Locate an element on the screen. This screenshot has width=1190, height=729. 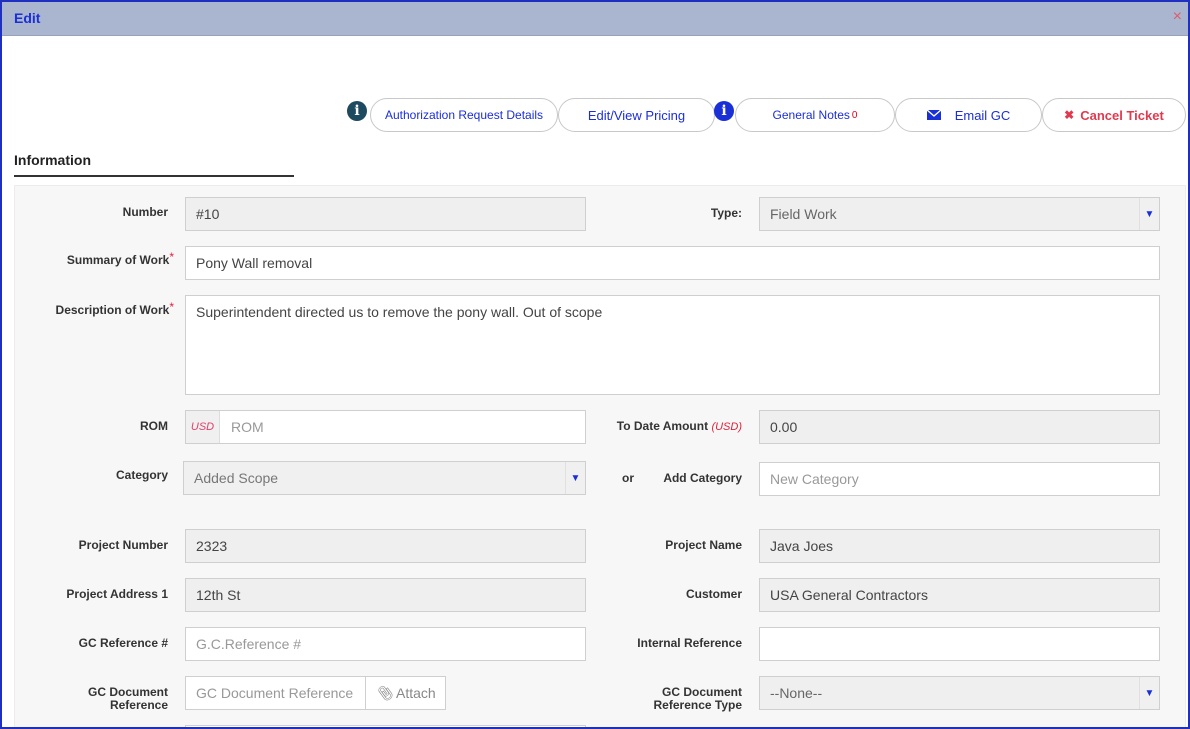
internal-reference-label: Internal Reference is located at coordinates (689, 643).